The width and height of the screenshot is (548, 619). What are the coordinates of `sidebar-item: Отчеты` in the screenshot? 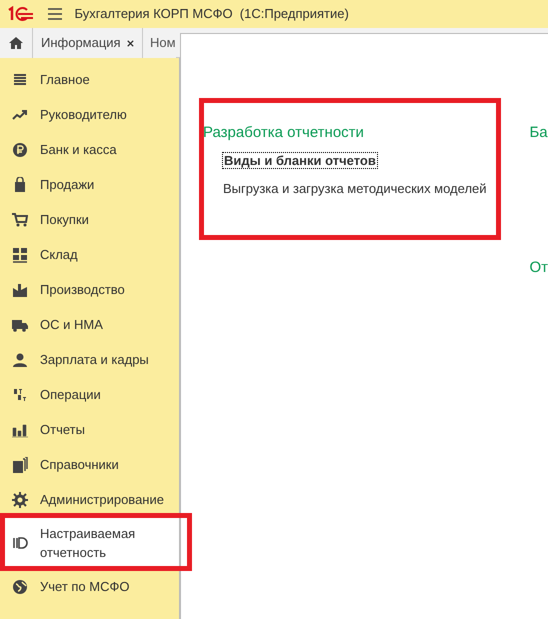 It's located at (89, 429).